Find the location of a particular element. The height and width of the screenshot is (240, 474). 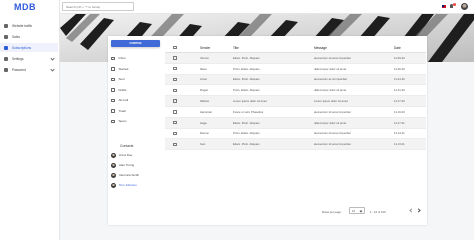

folder-all-mail: All mail is located at coordinates (136, 100).